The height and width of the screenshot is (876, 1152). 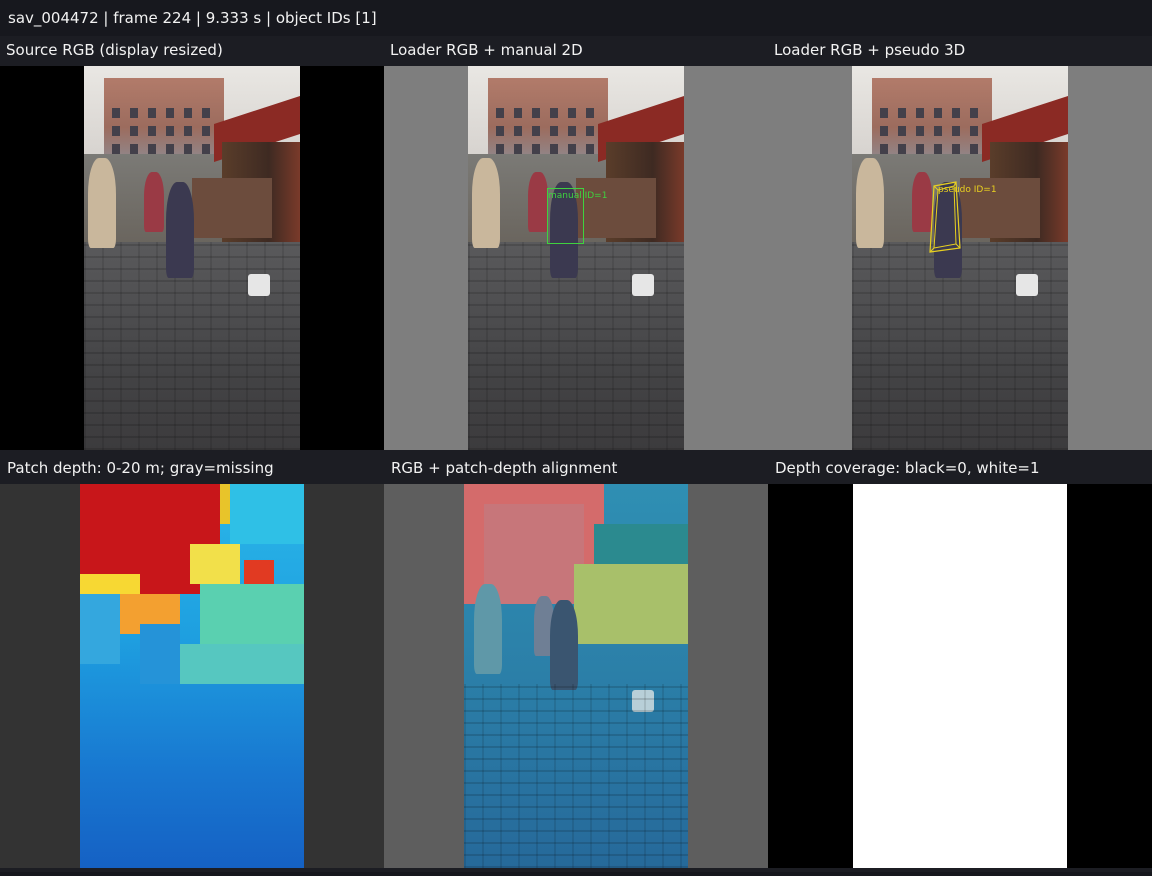 I want to click on panel-title: Loader RGB + manual 2D, so click(x=486, y=50).